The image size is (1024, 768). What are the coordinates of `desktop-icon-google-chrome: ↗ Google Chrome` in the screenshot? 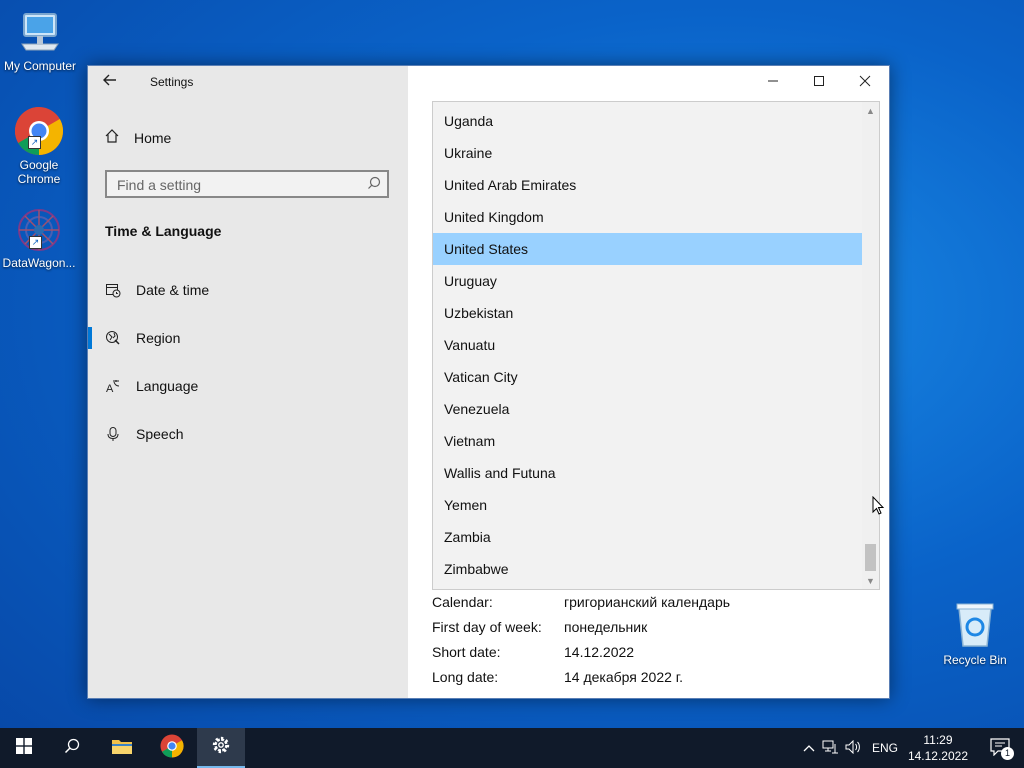 It's located at (39, 146).